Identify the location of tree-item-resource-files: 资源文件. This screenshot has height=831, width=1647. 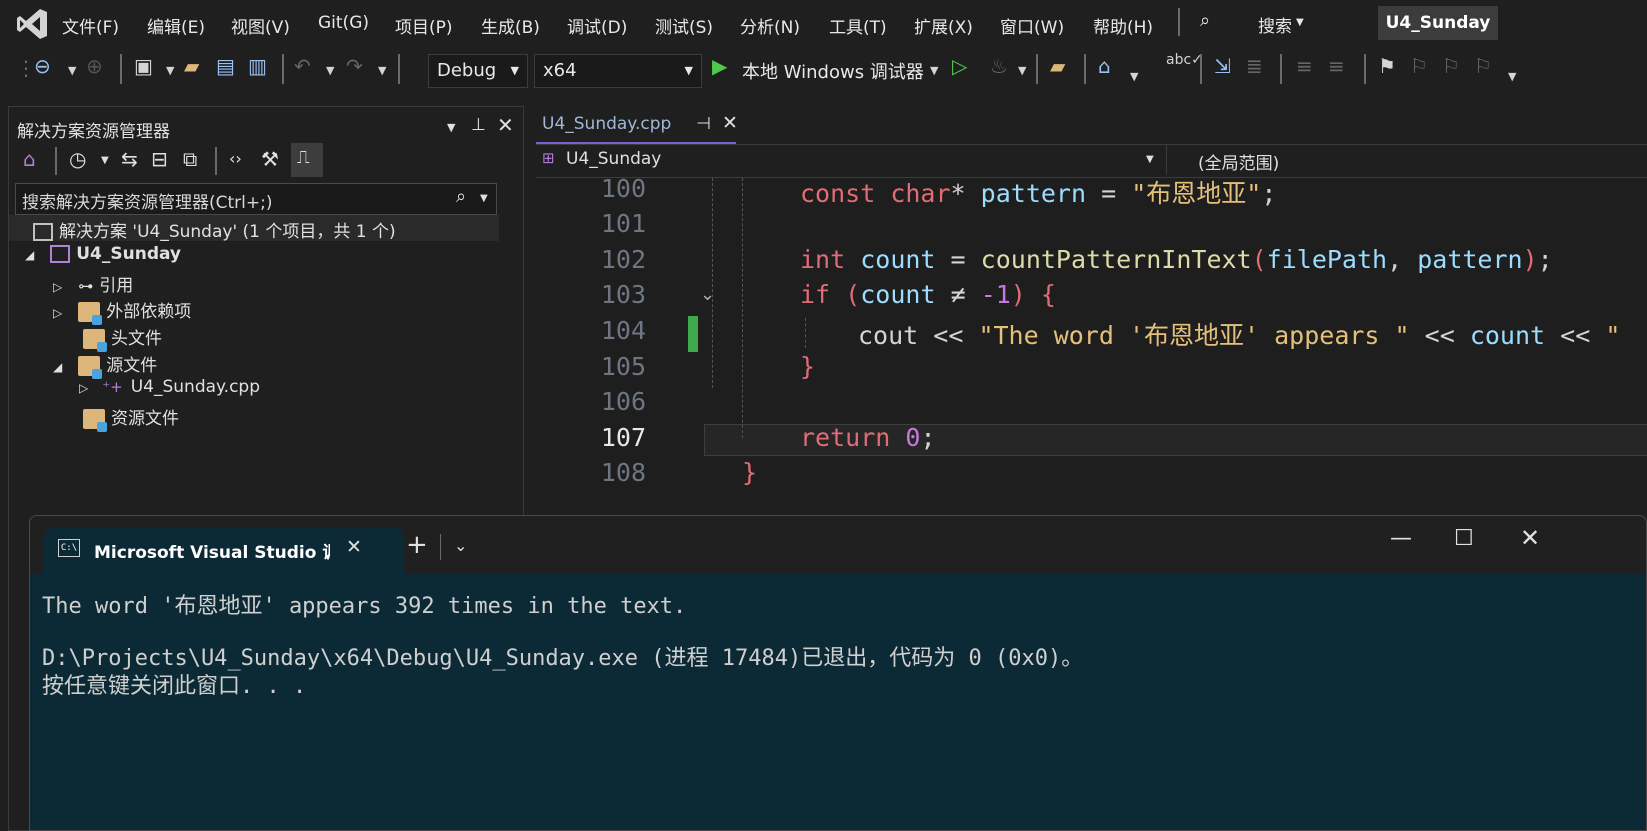
(131, 418).